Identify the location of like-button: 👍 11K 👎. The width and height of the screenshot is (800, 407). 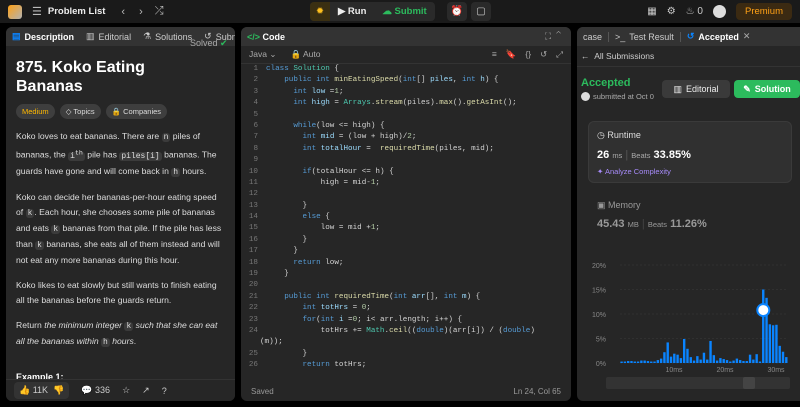
(42, 390).